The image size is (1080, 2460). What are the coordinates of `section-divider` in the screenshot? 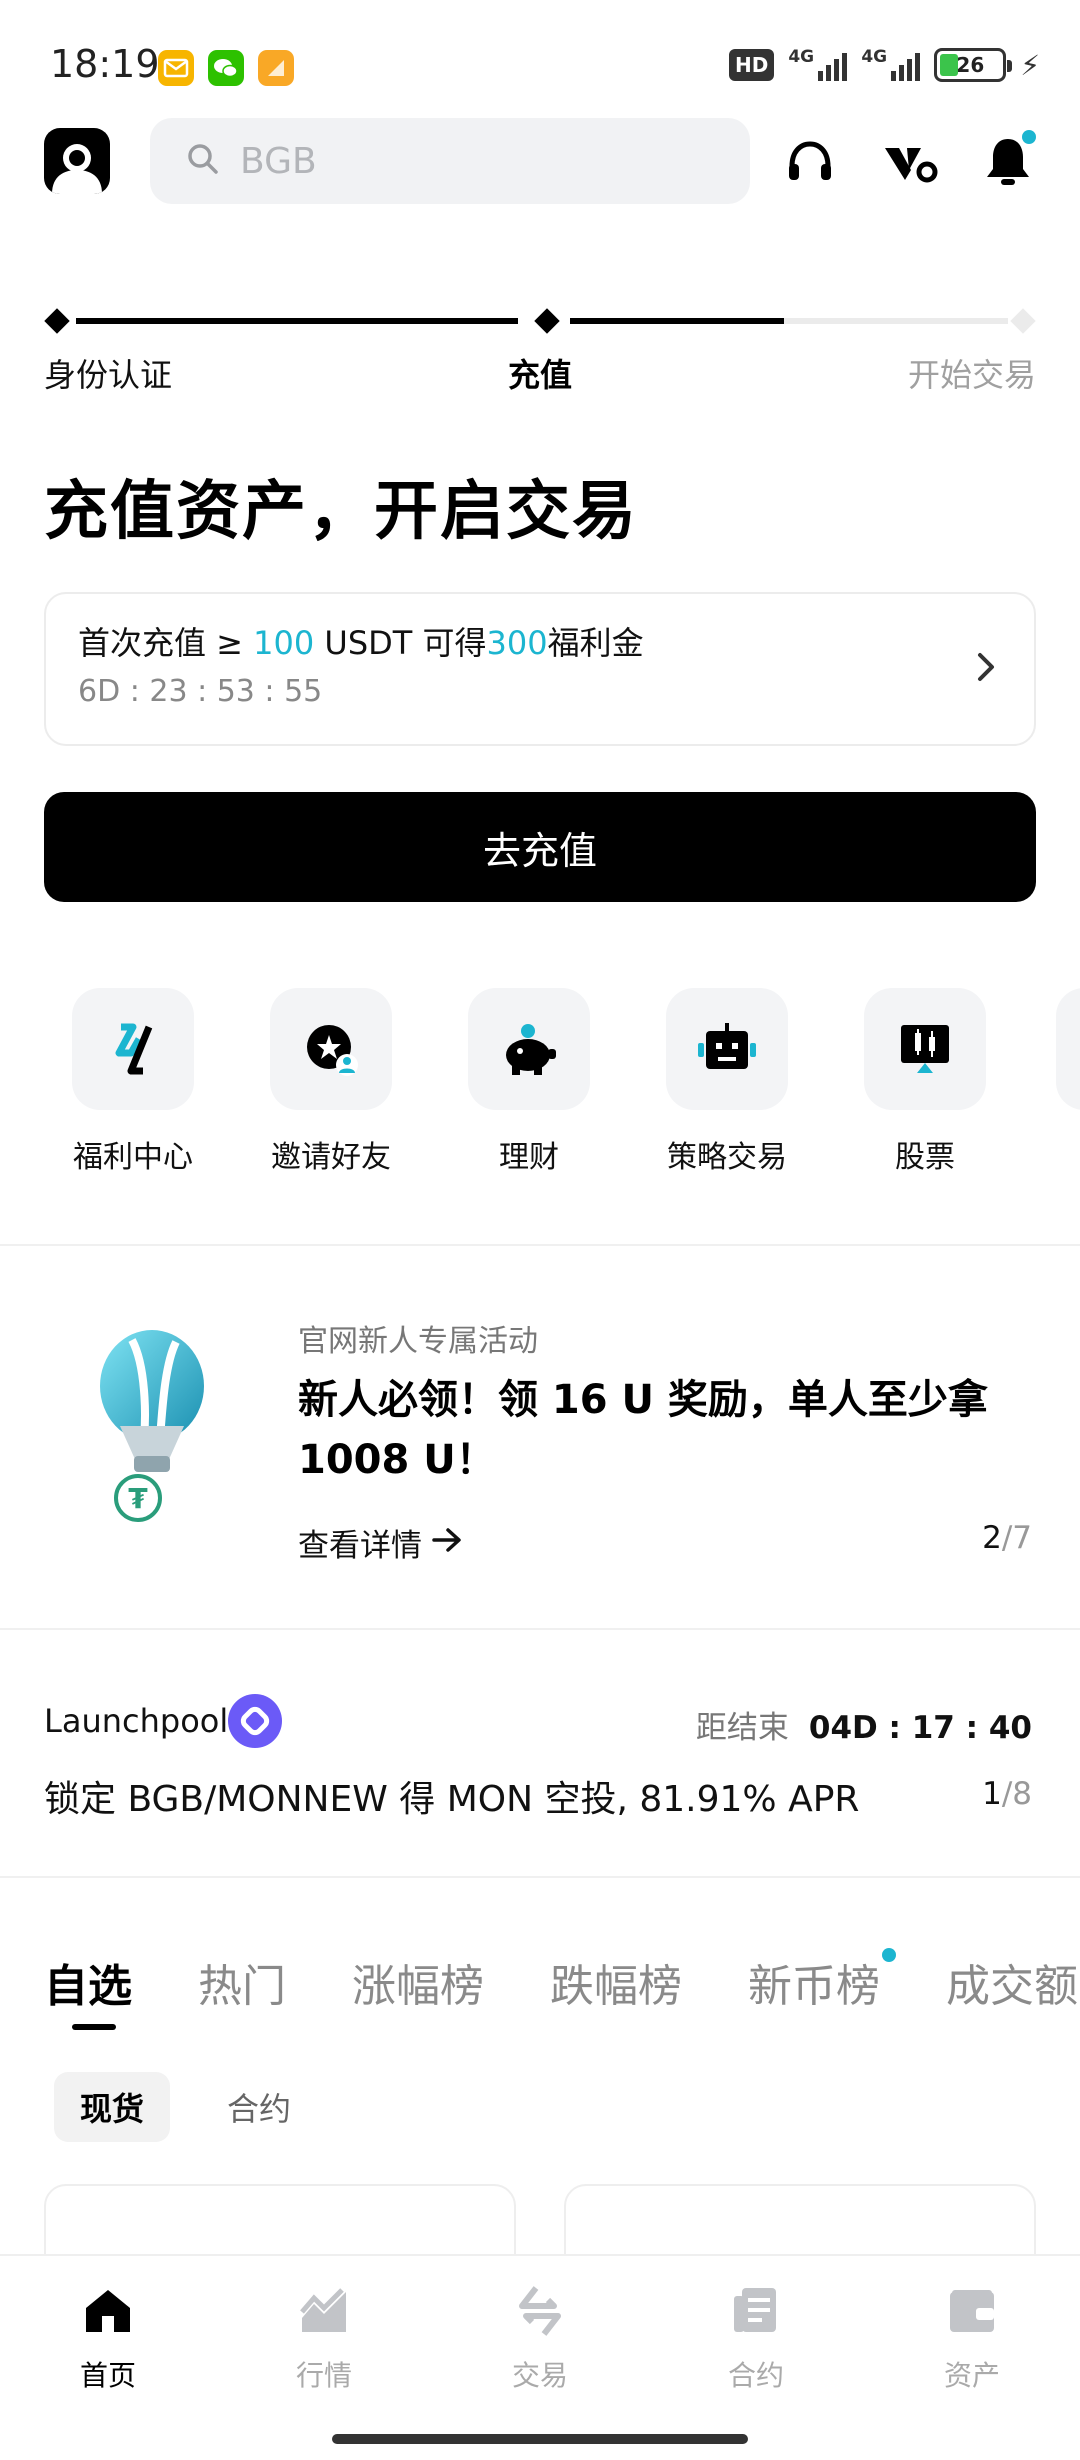 It's located at (540, 1877).